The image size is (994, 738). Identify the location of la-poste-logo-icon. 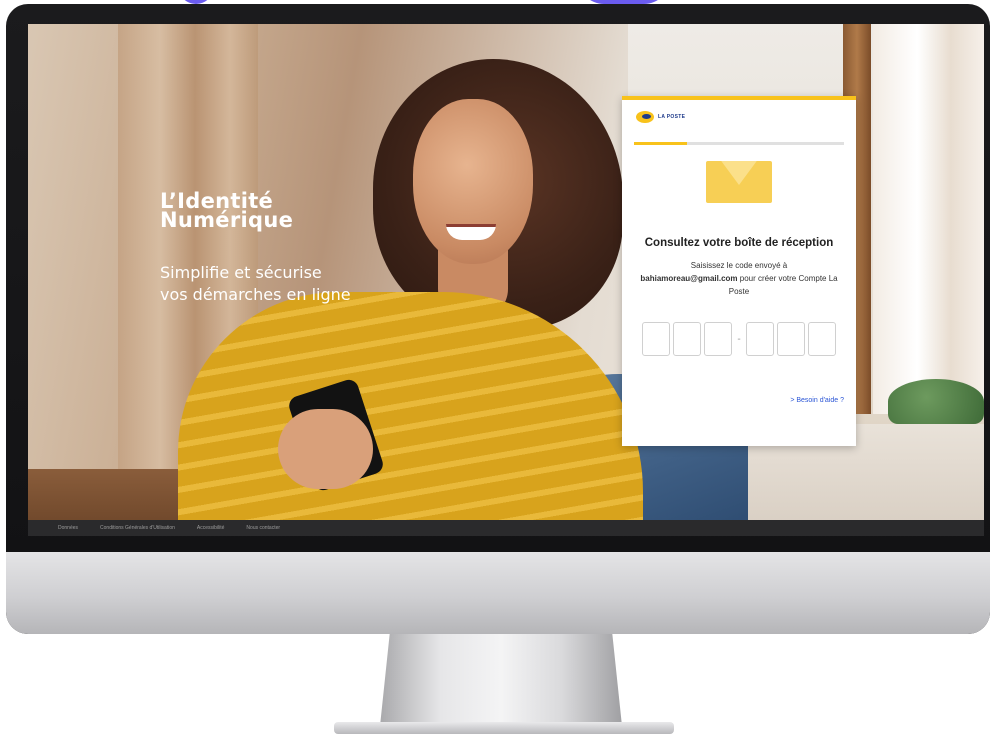
(645, 117).